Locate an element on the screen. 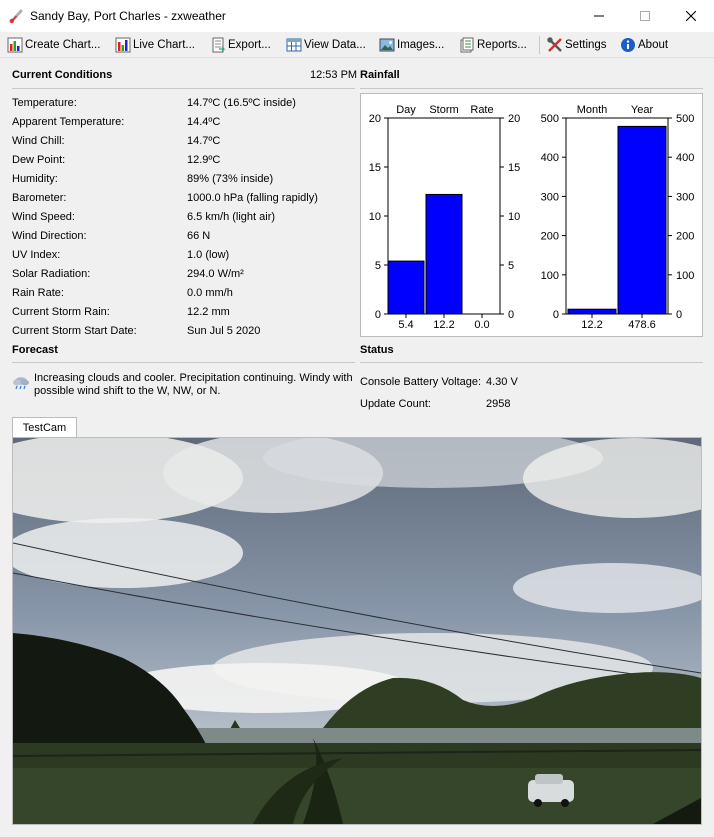 This screenshot has width=714, height=837. temperature-label: Temperature: is located at coordinates (44, 103).